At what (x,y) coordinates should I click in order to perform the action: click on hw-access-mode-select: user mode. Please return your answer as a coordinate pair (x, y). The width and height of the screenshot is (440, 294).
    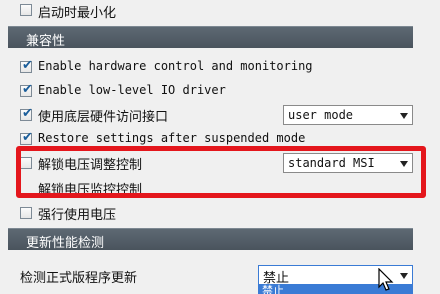
    Looking at the image, I should click on (348, 115).